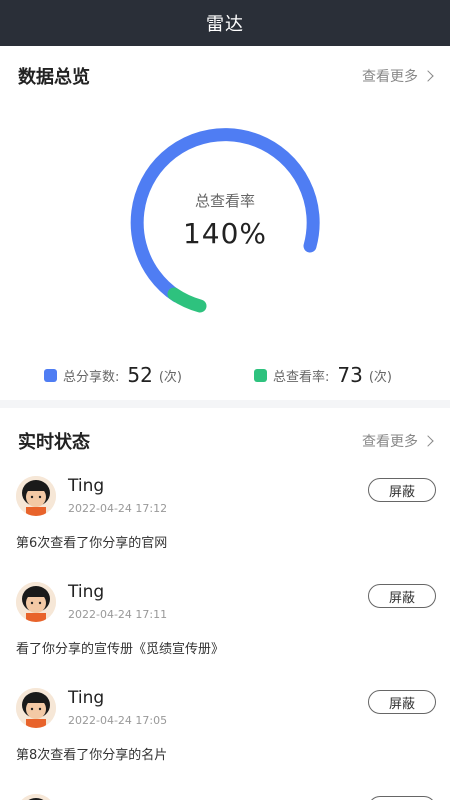 This screenshot has width=450, height=800. I want to click on page-title: 雷达, so click(225, 24).